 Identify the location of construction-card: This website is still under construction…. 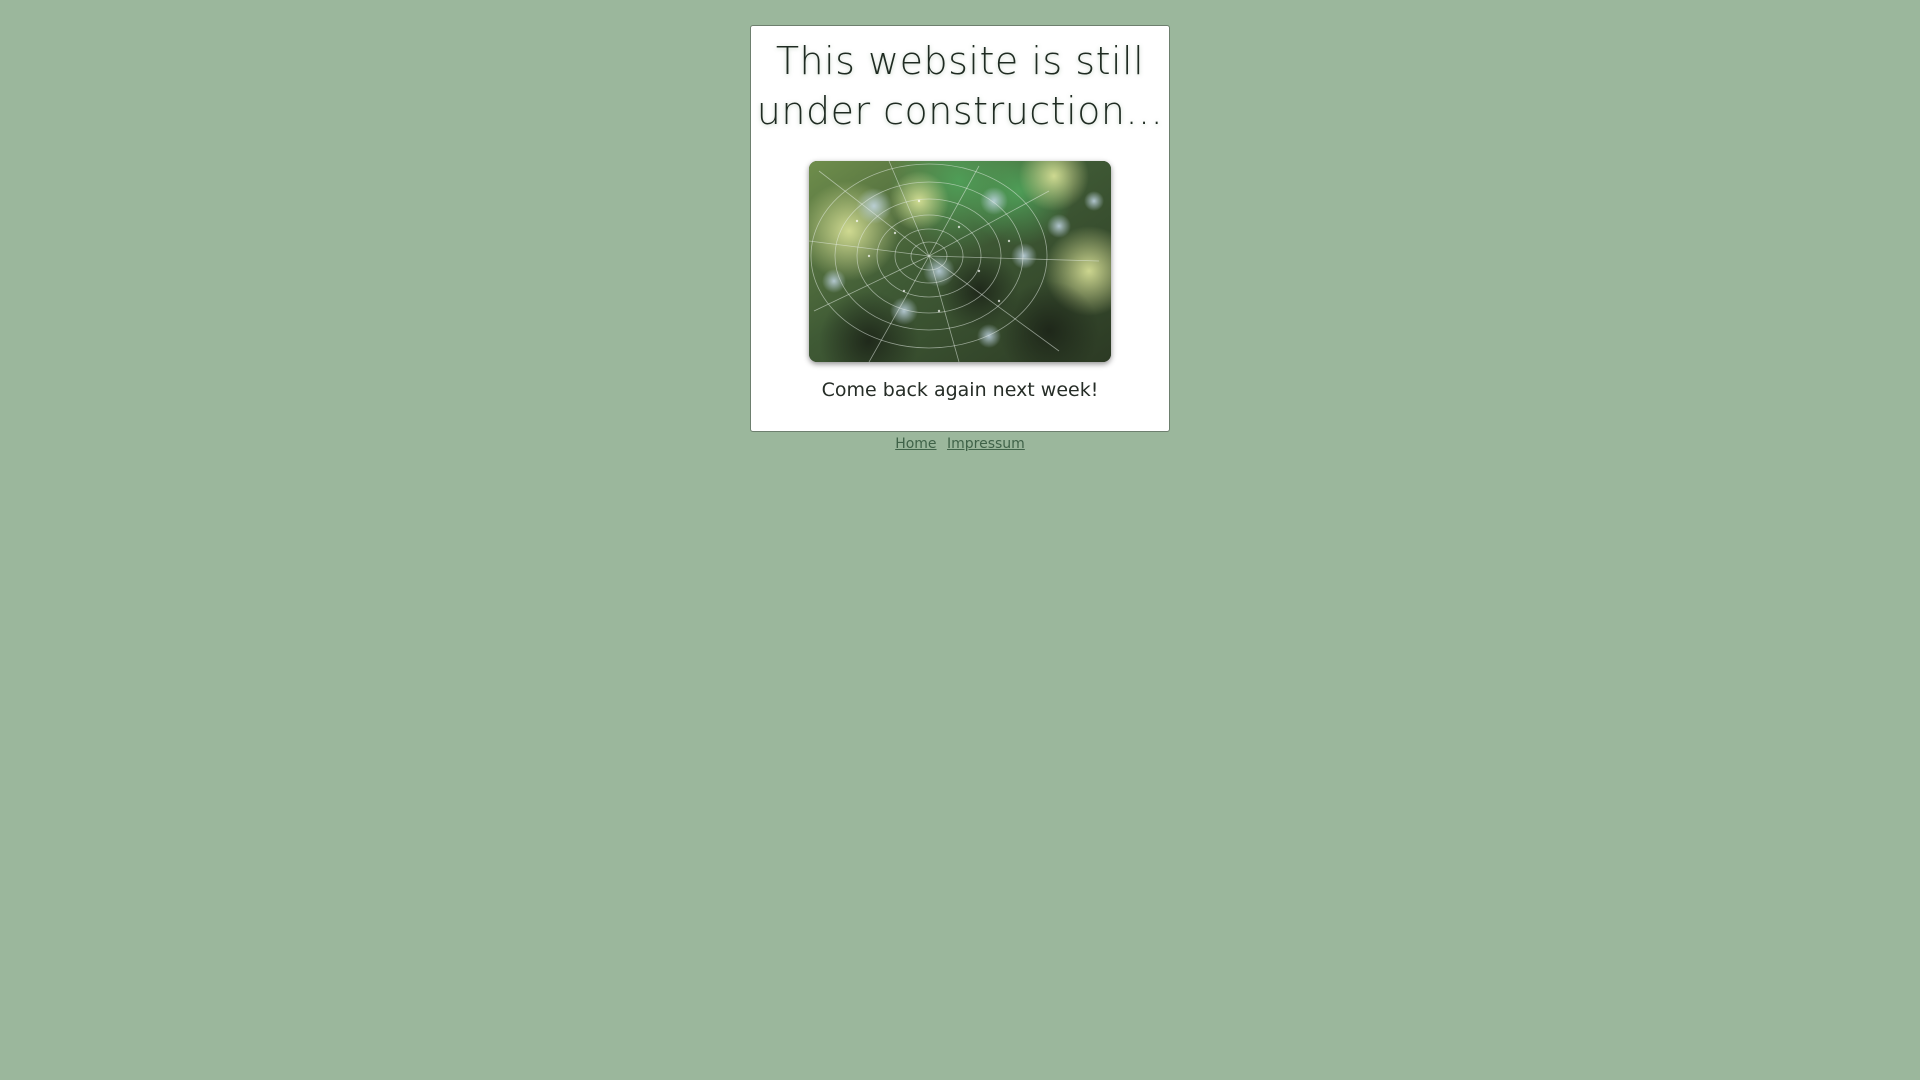
(960, 228).